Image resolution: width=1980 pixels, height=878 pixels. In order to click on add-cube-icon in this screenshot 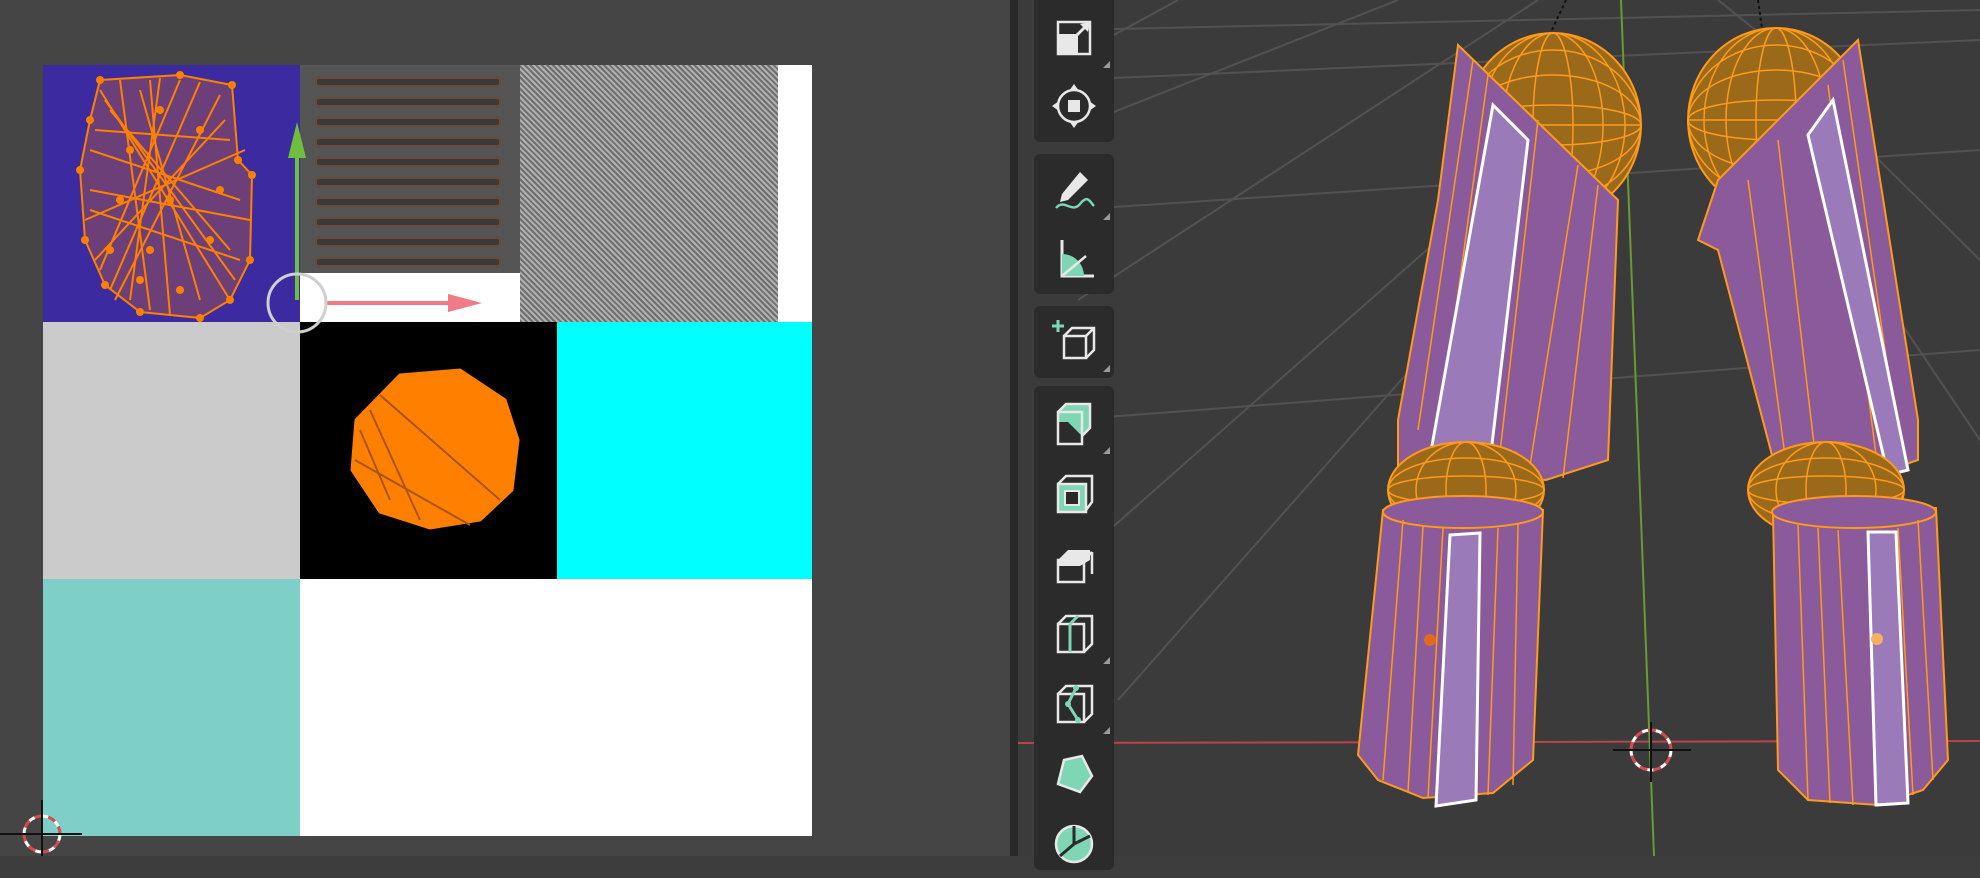, I will do `click(1074, 340)`.